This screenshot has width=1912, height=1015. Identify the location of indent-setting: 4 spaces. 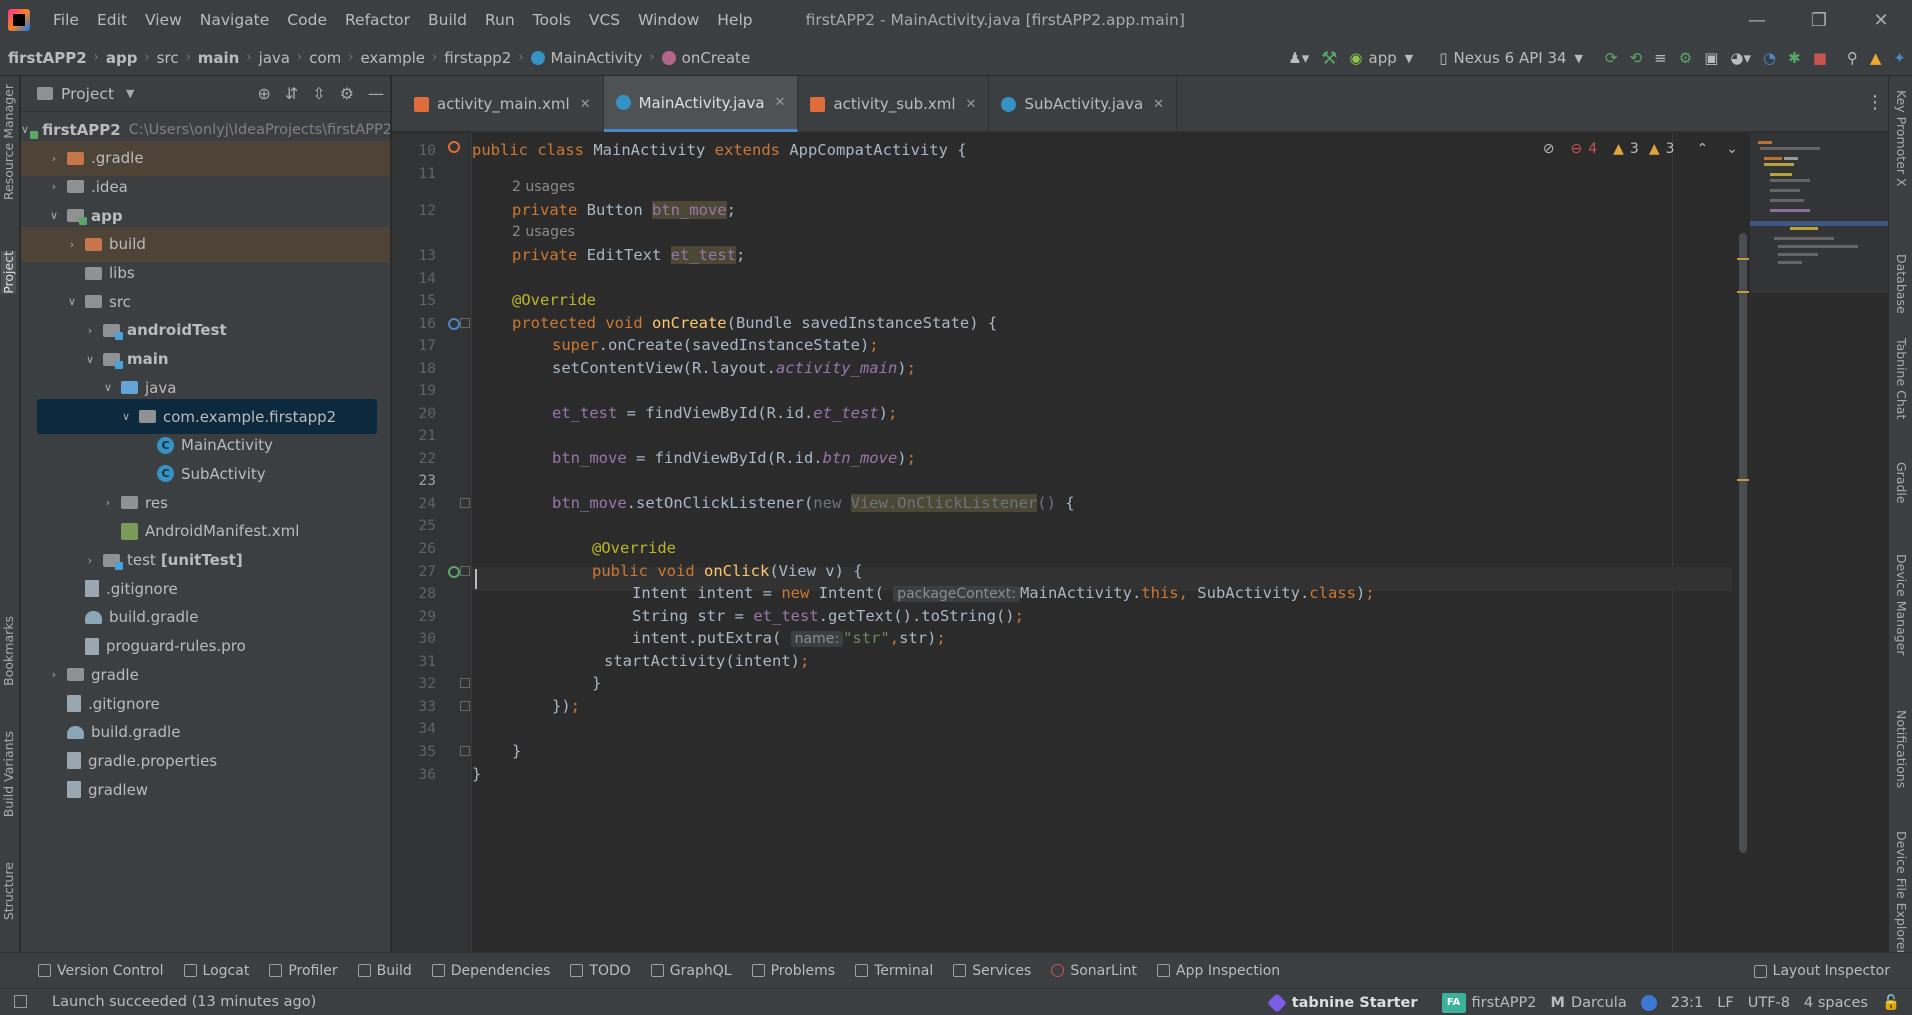
(1836, 1003).